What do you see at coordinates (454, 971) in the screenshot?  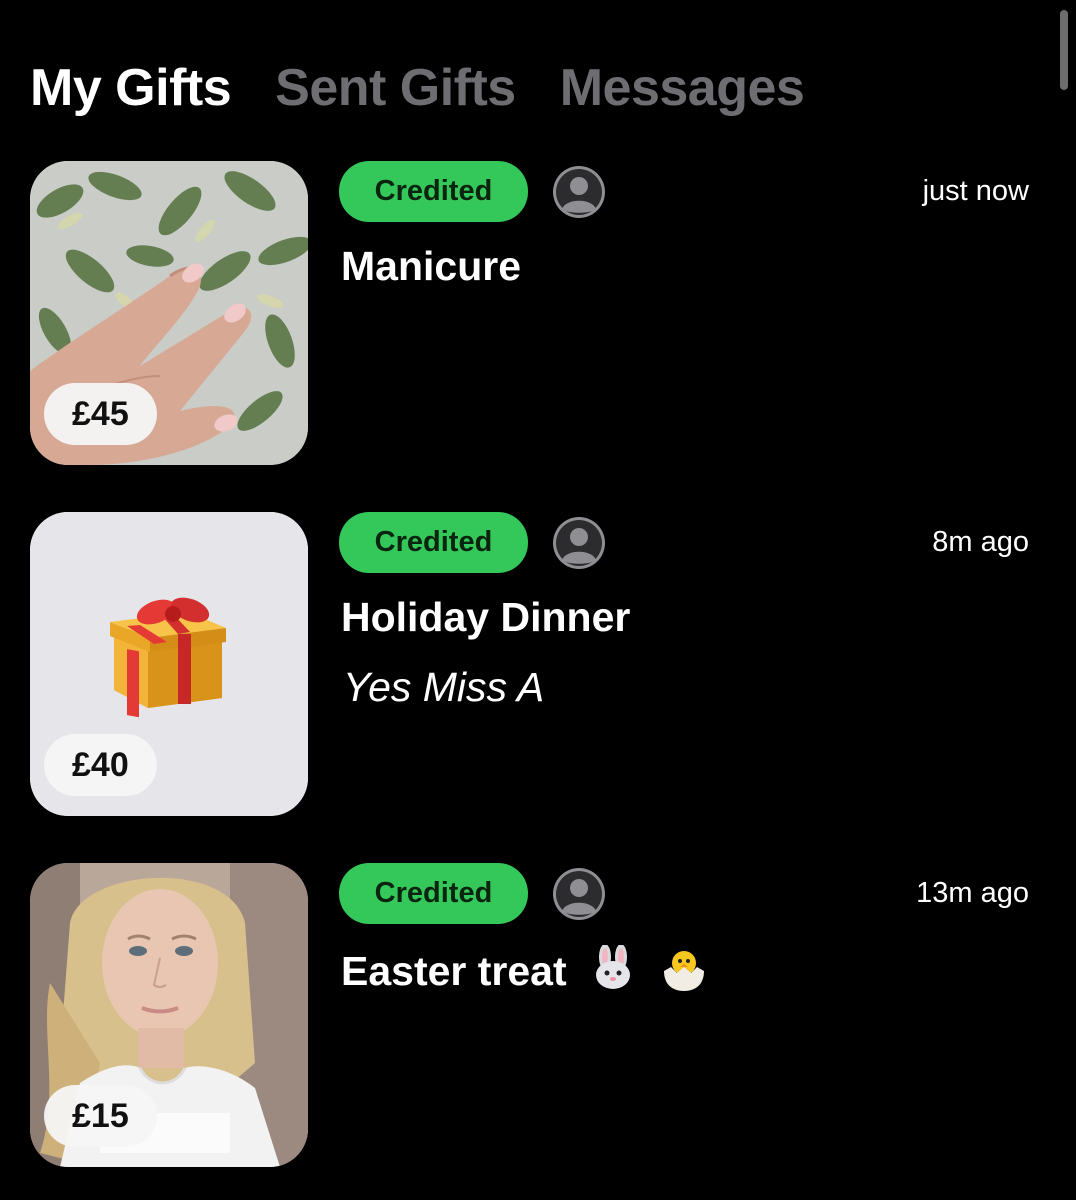 I see `gift-title-text: Easter treat` at bounding box center [454, 971].